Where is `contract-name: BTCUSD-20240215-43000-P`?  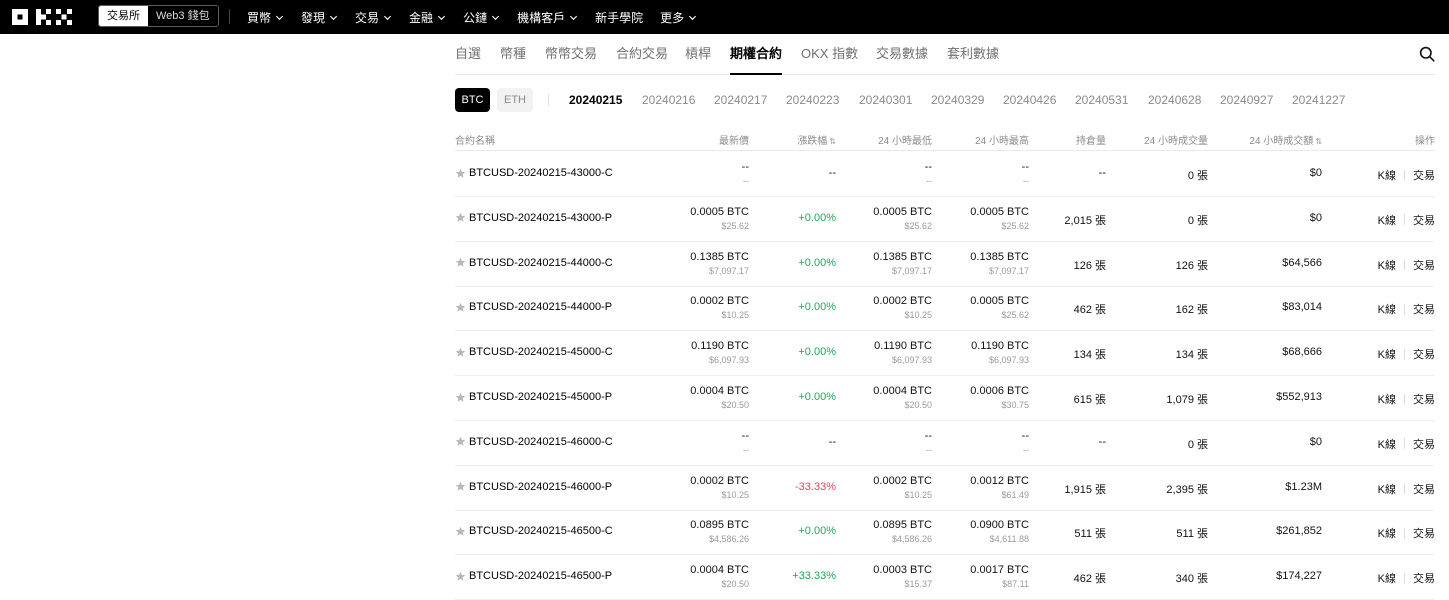
contract-name: BTCUSD-20240215-43000-P is located at coordinates (541, 217).